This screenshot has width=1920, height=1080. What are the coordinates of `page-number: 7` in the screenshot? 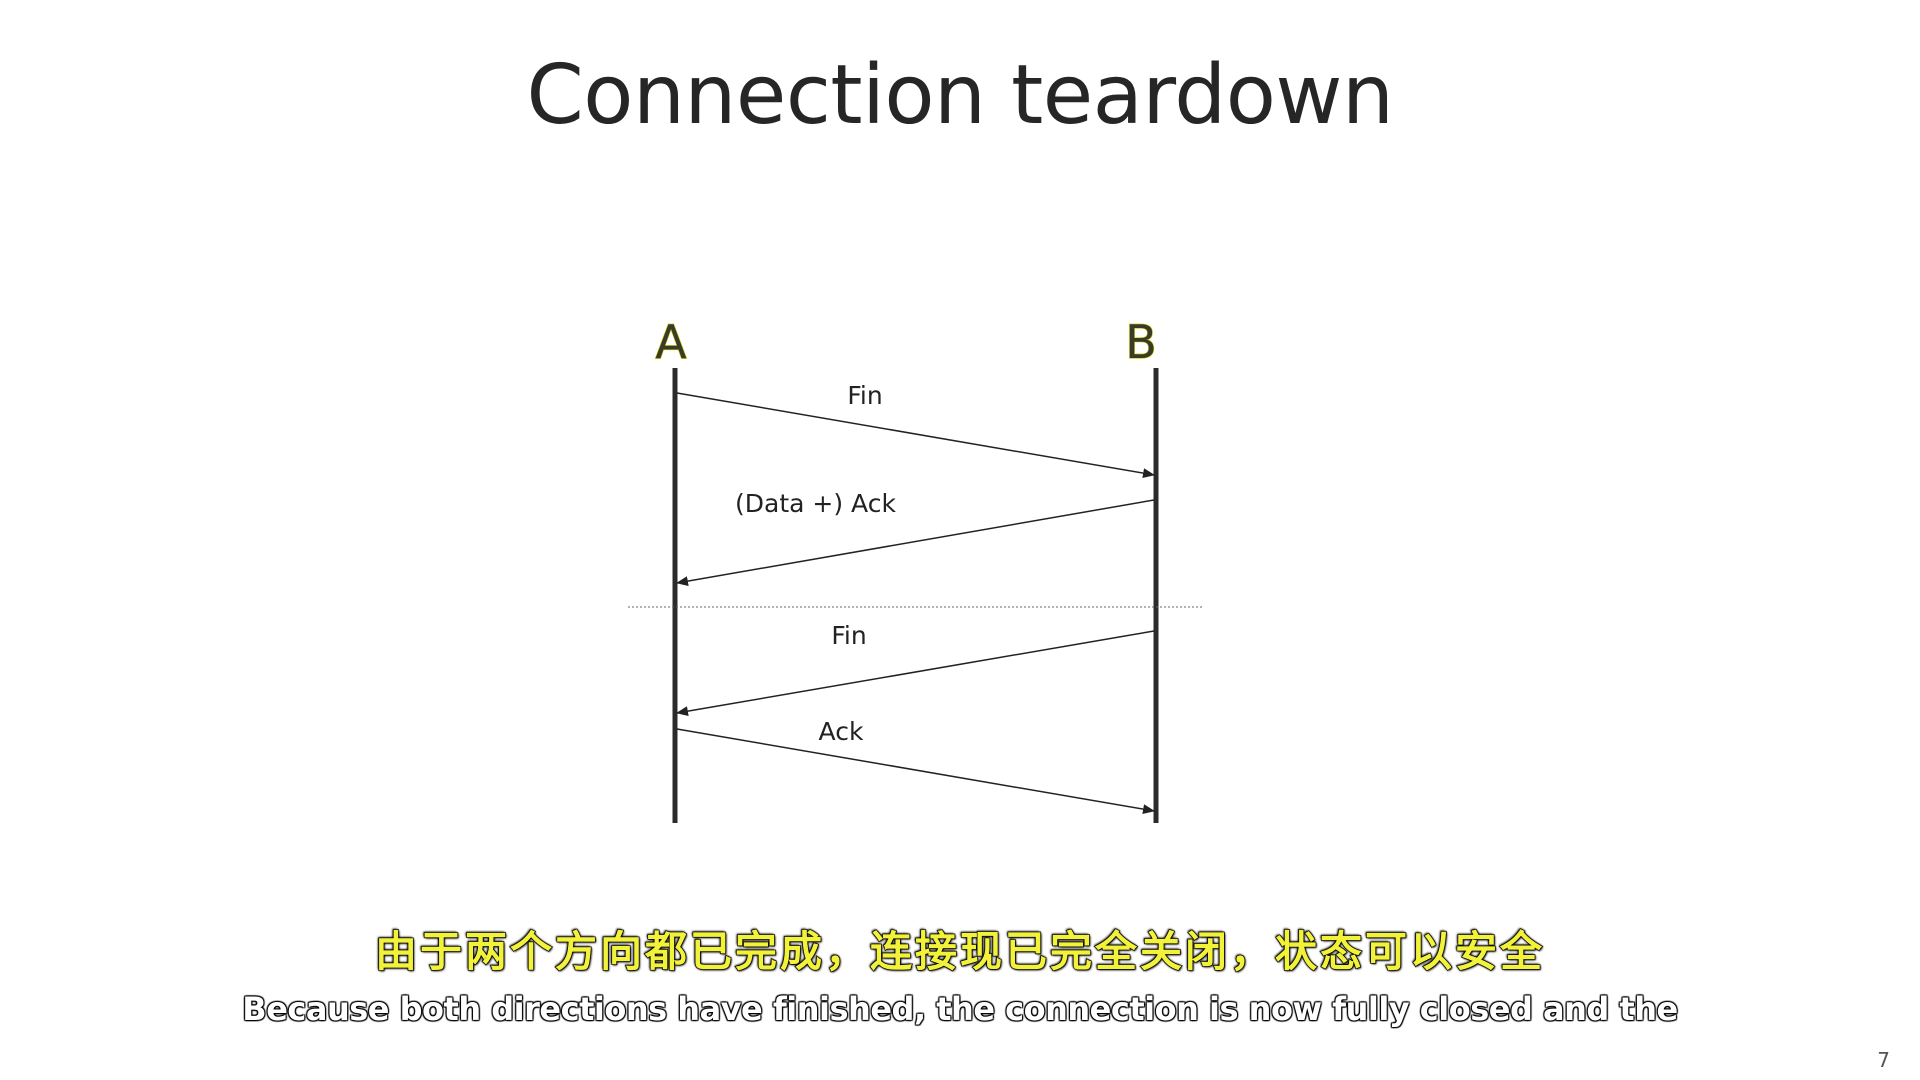 It's located at (1883, 1060).